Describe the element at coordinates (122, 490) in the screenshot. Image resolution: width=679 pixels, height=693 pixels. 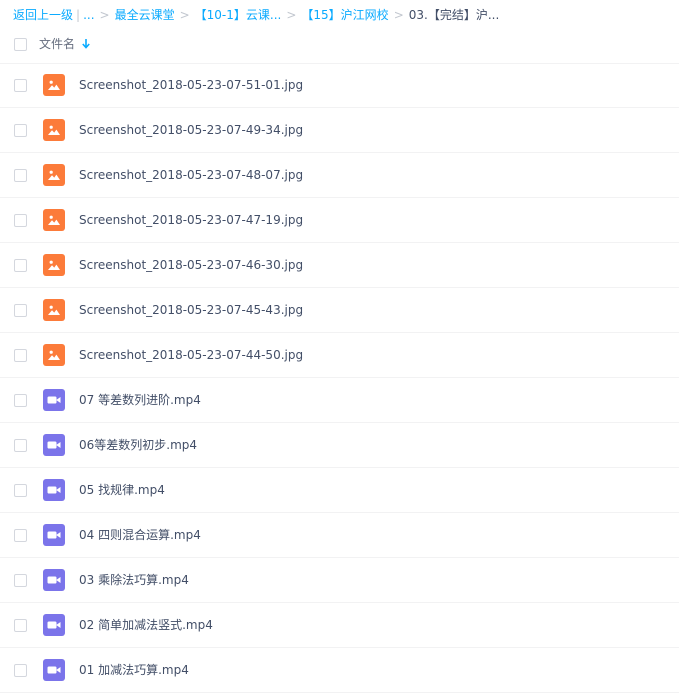
I see `file-name: 05 找规律.mp4` at that location.